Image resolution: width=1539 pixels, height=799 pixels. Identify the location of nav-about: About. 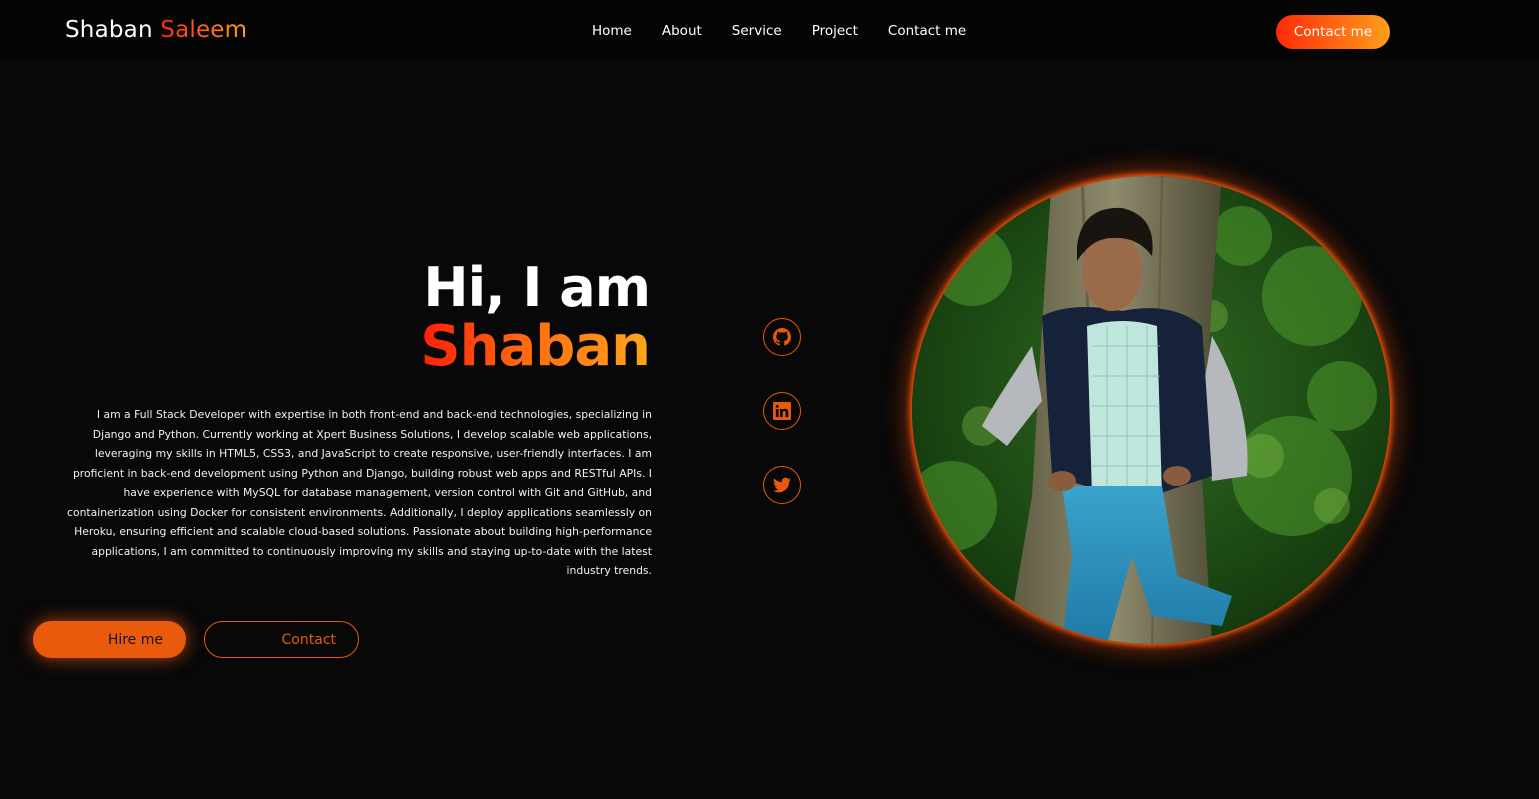
(682, 31).